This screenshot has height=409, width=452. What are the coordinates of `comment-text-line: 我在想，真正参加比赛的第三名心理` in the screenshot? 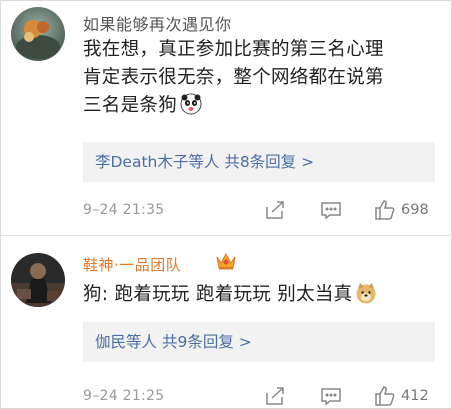 It's located at (233, 49).